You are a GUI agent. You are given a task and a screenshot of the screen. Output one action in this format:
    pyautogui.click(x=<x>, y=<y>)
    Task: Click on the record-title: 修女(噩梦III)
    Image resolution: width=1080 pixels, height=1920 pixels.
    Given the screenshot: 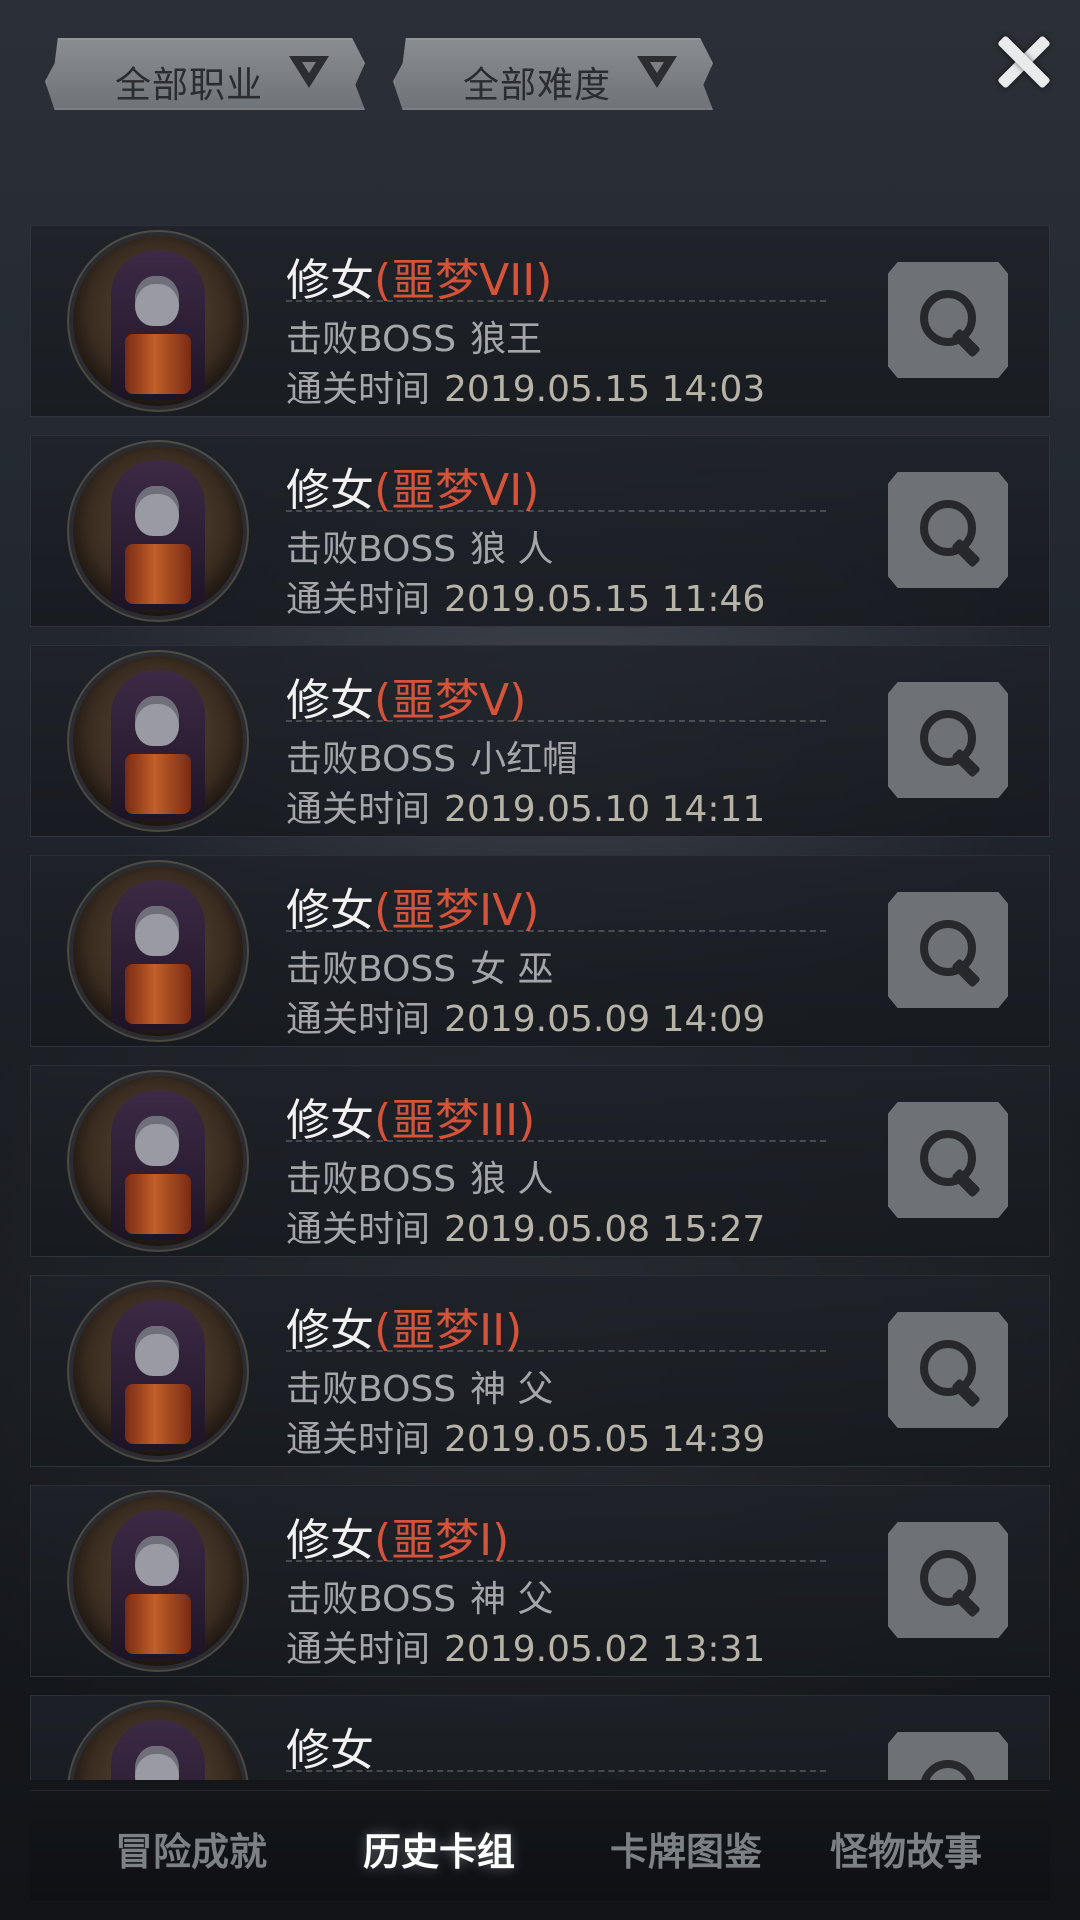 What is the action you would take?
    pyautogui.click(x=411, y=1120)
    